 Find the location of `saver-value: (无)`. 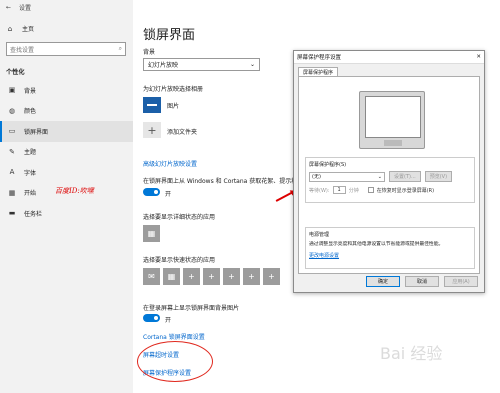

saver-value: (无) is located at coordinates (316, 177).